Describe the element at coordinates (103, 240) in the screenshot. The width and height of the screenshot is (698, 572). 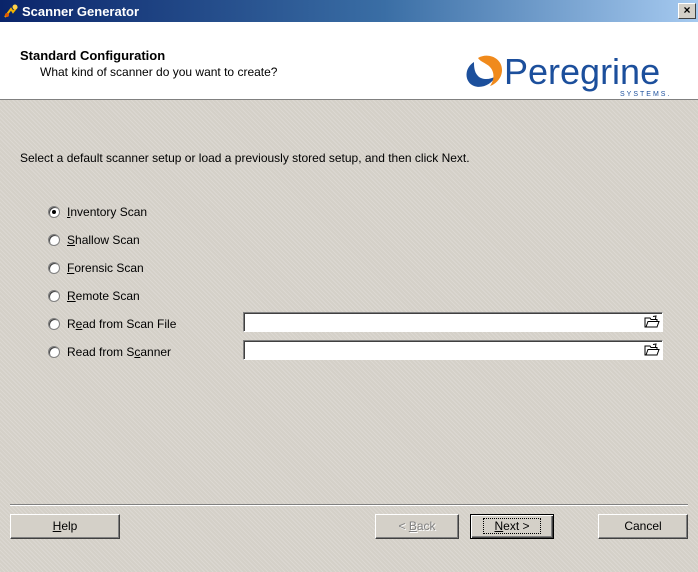
I see `radio-label: Shallow Scan` at that location.